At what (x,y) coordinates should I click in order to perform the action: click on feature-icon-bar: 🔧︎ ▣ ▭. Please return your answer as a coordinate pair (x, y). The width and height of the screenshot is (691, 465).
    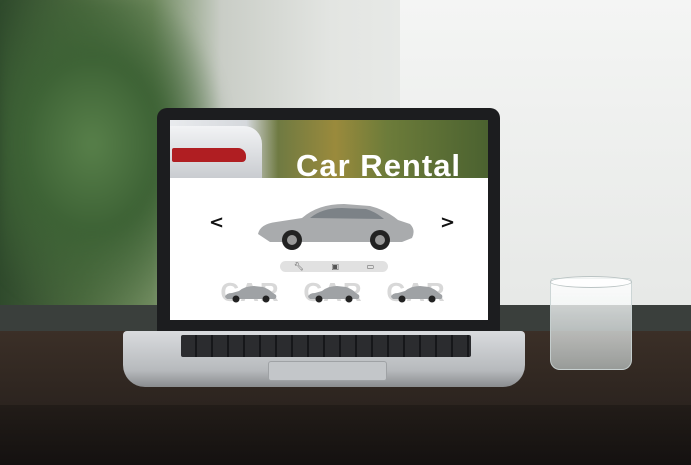
    Looking at the image, I should click on (334, 266).